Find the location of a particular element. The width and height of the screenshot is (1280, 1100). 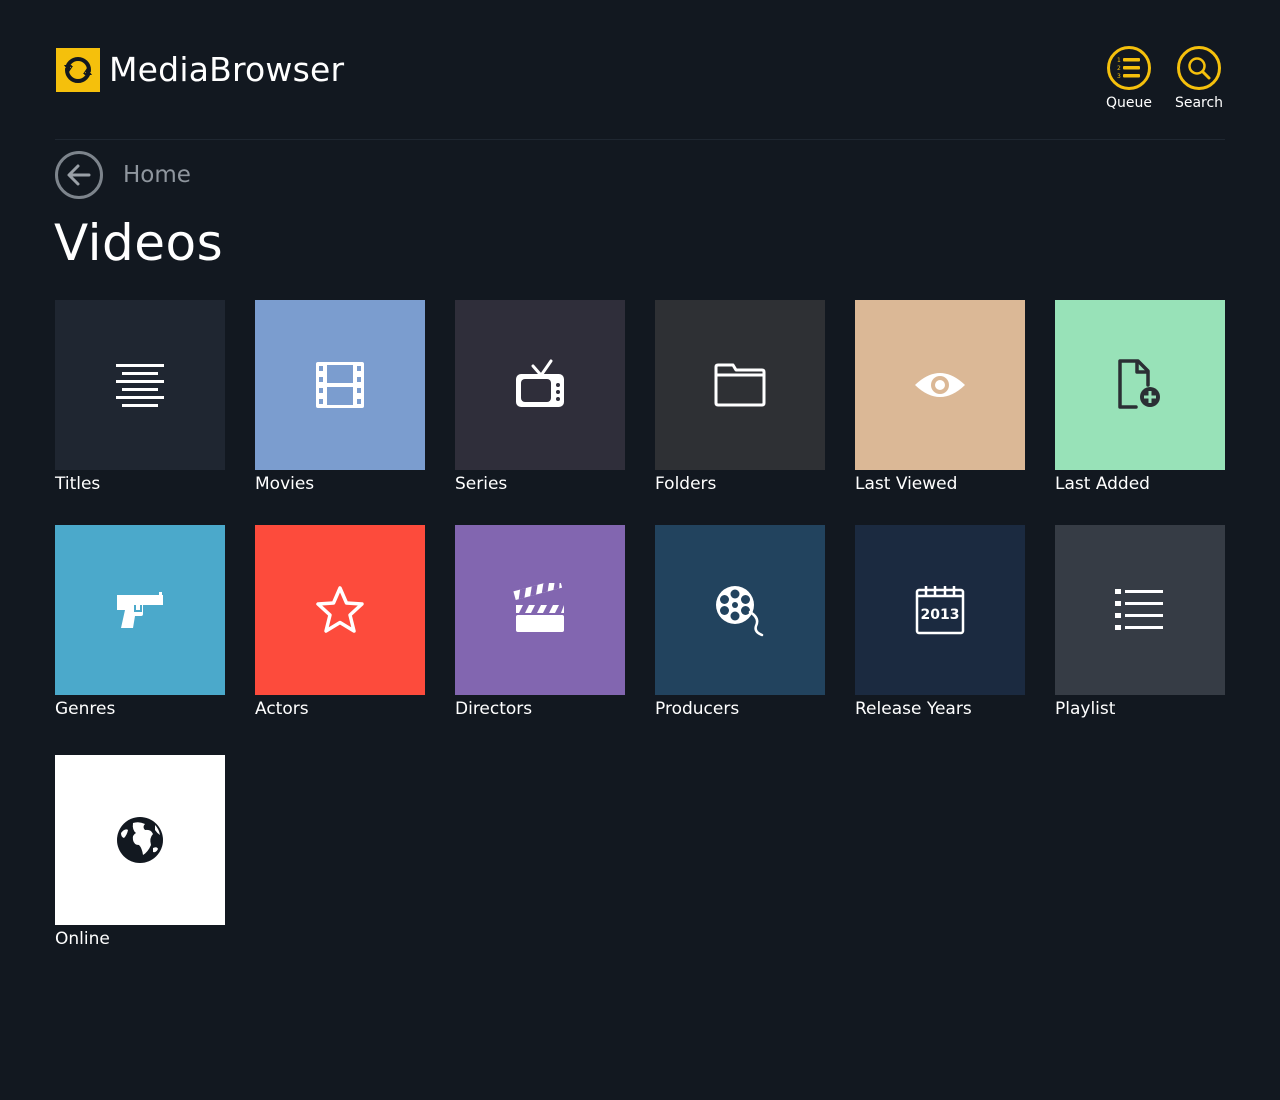

back-button is located at coordinates (79, 175).